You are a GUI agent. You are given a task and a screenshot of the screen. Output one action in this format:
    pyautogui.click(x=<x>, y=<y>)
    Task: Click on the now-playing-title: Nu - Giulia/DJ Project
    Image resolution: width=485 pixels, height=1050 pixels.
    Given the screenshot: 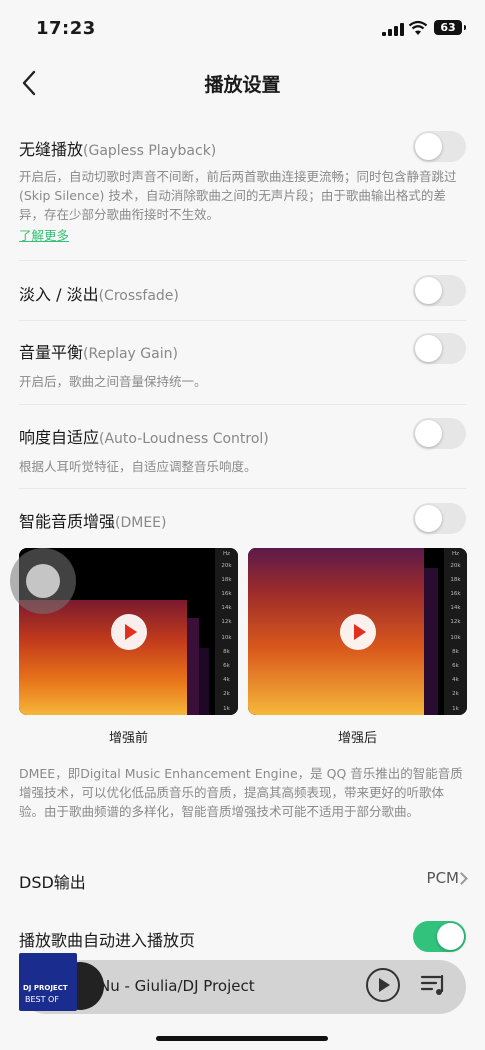 What is the action you would take?
    pyautogui.click(x=177, y=986)
    